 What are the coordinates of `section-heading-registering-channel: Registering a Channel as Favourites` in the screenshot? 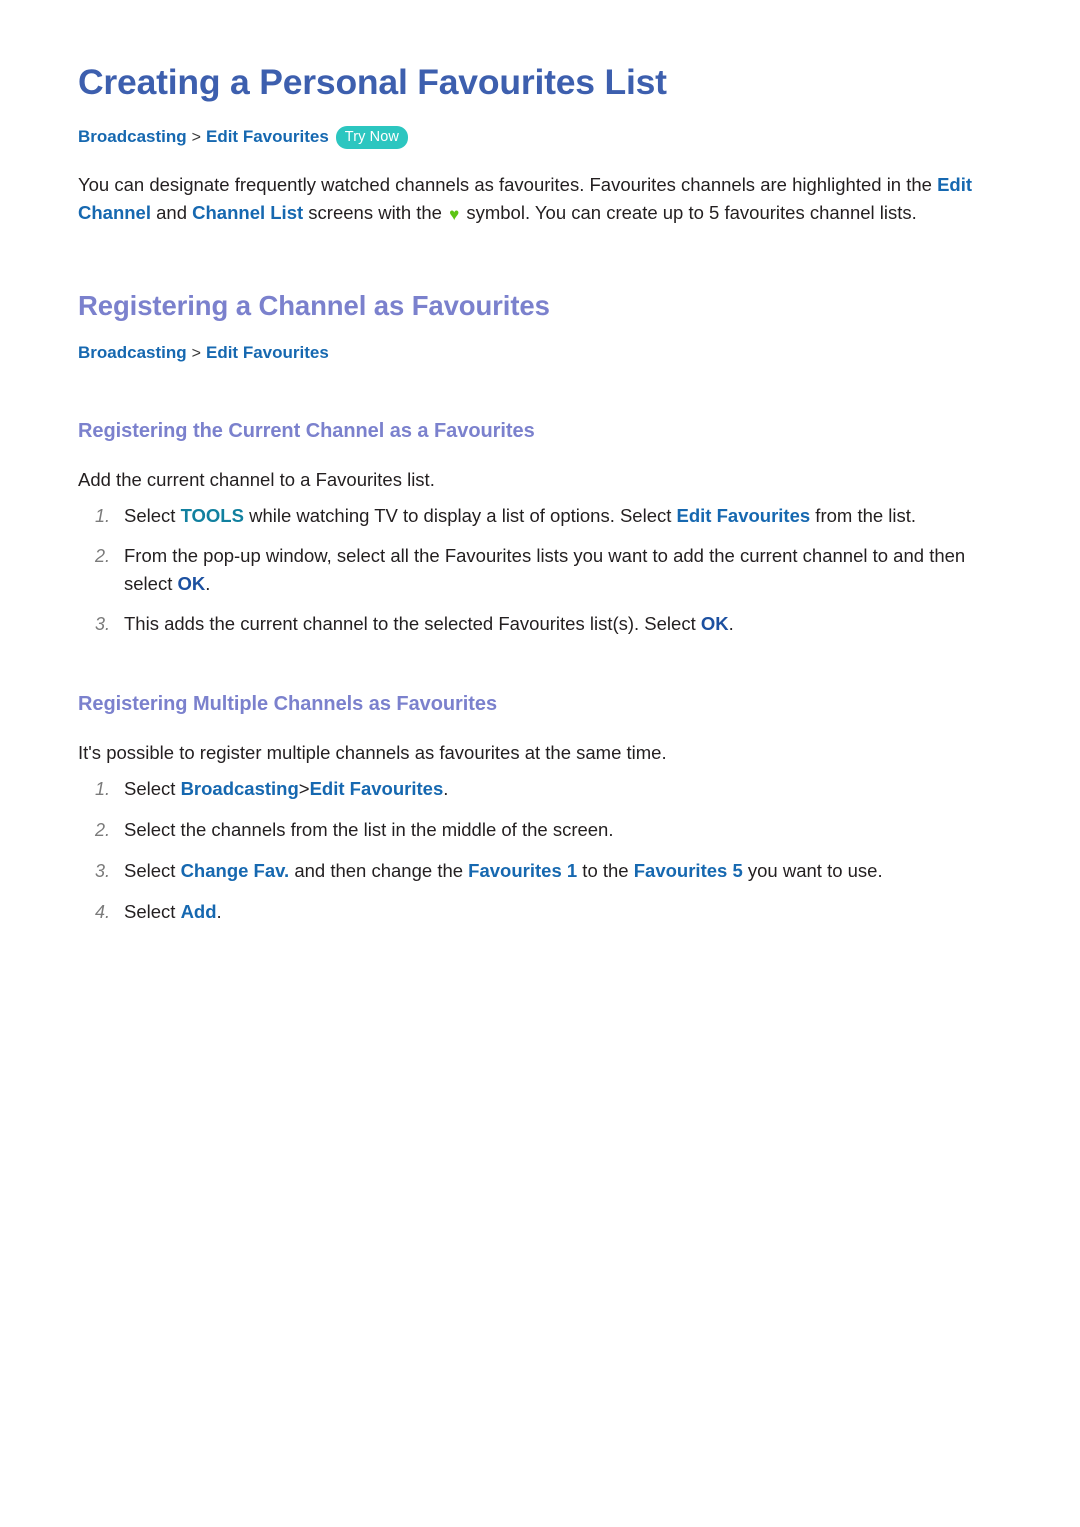 It's located at (314, 306).